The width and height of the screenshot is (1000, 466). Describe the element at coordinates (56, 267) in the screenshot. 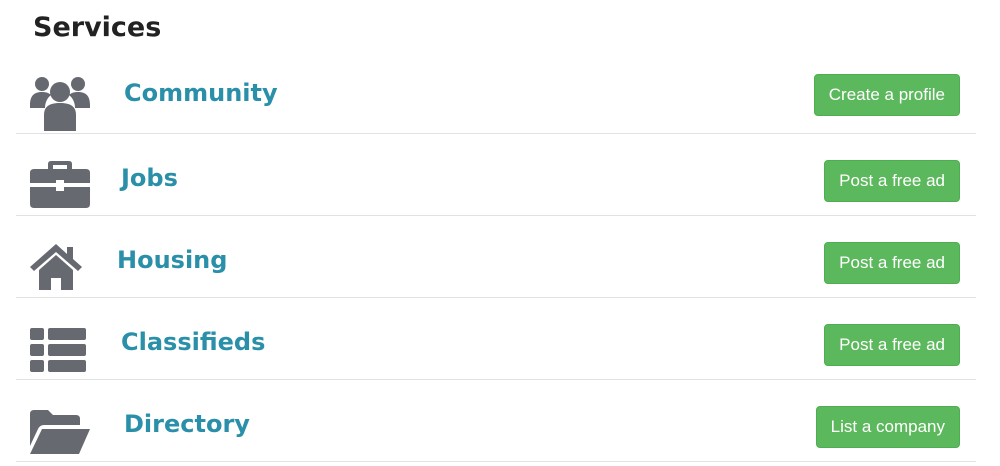

I see `home-icon` at that location.